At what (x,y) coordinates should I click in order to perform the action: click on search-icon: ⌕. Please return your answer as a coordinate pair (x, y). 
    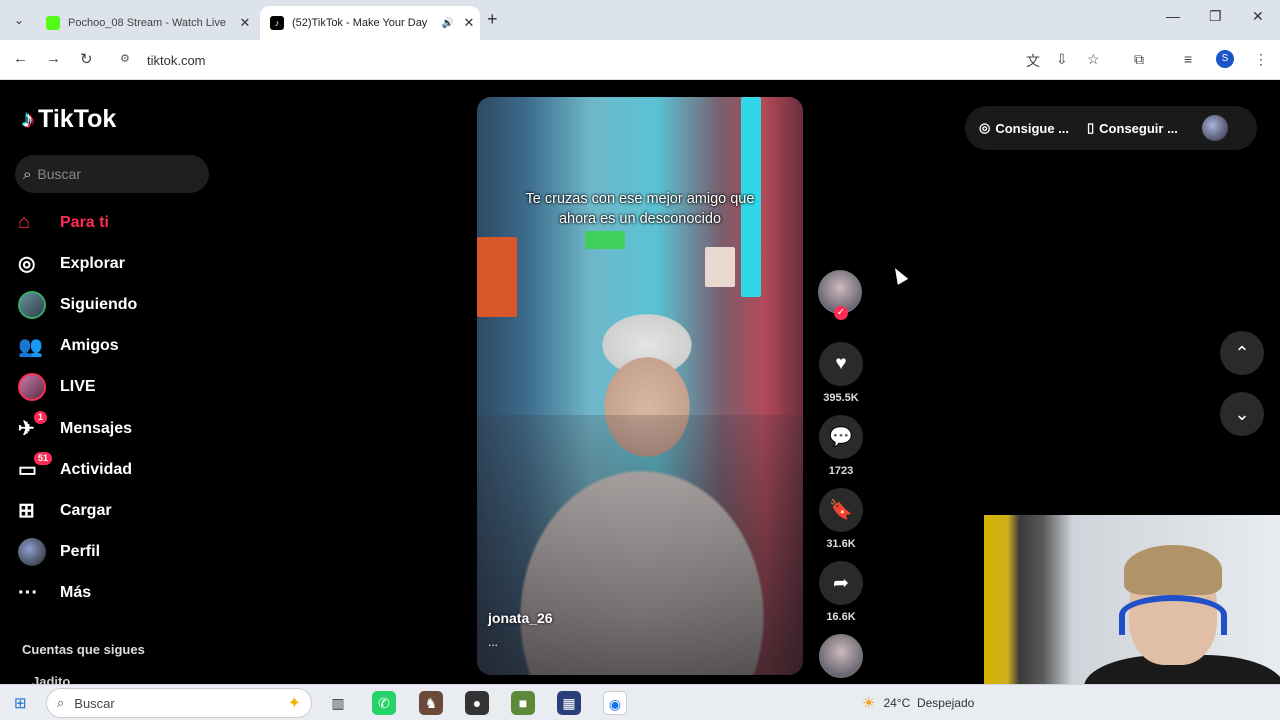
    Looking at the image, I should click on (27, 174).